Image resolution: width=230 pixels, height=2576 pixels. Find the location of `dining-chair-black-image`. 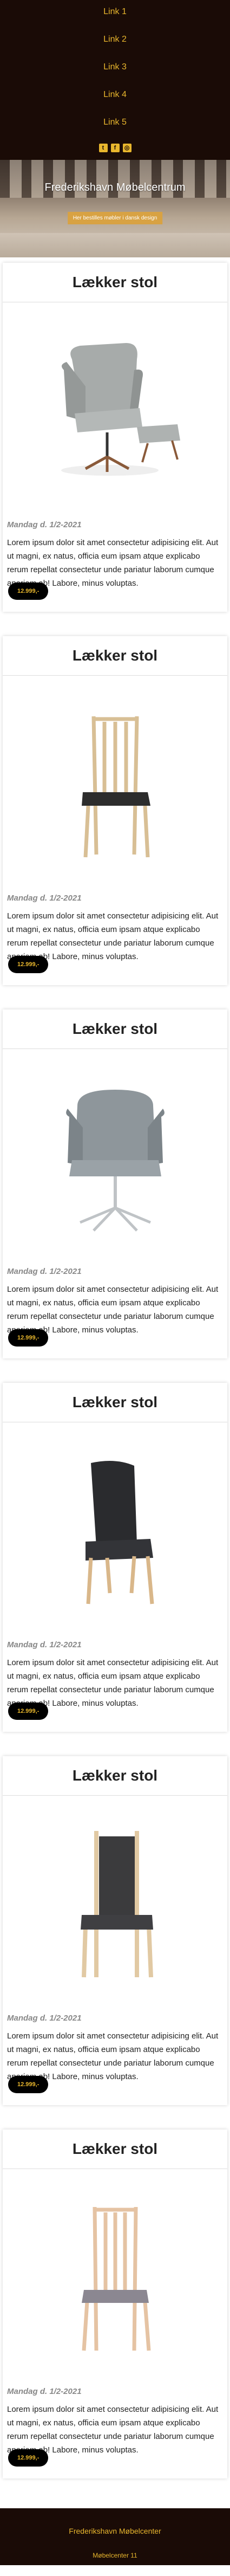

dining-chair-black-image is located at coordinates (115, 1528).